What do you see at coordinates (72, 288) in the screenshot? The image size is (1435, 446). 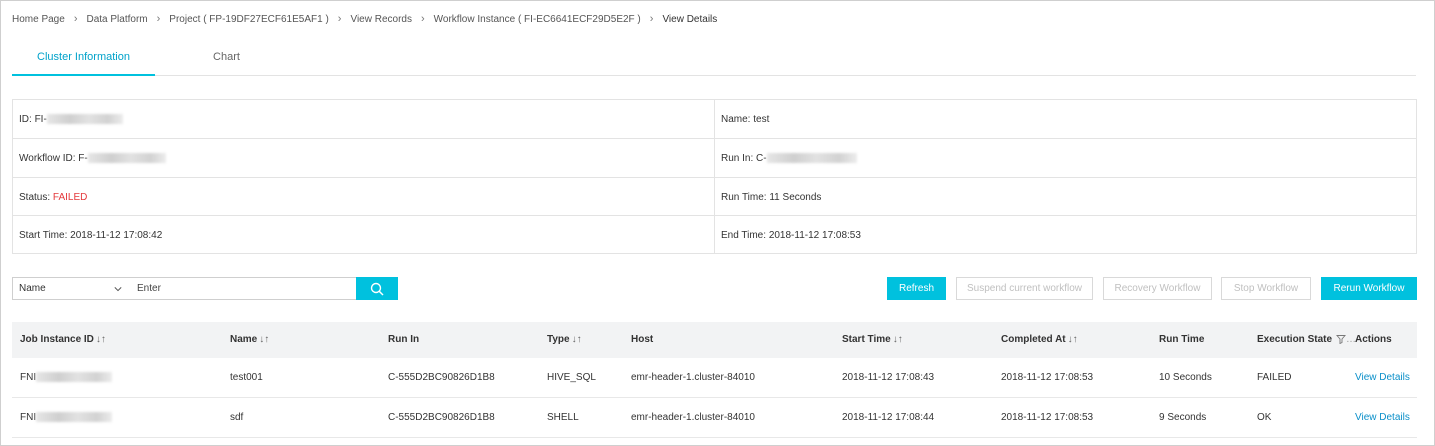 I see `filter-field-select: Name` at bounding box center [72, 288].